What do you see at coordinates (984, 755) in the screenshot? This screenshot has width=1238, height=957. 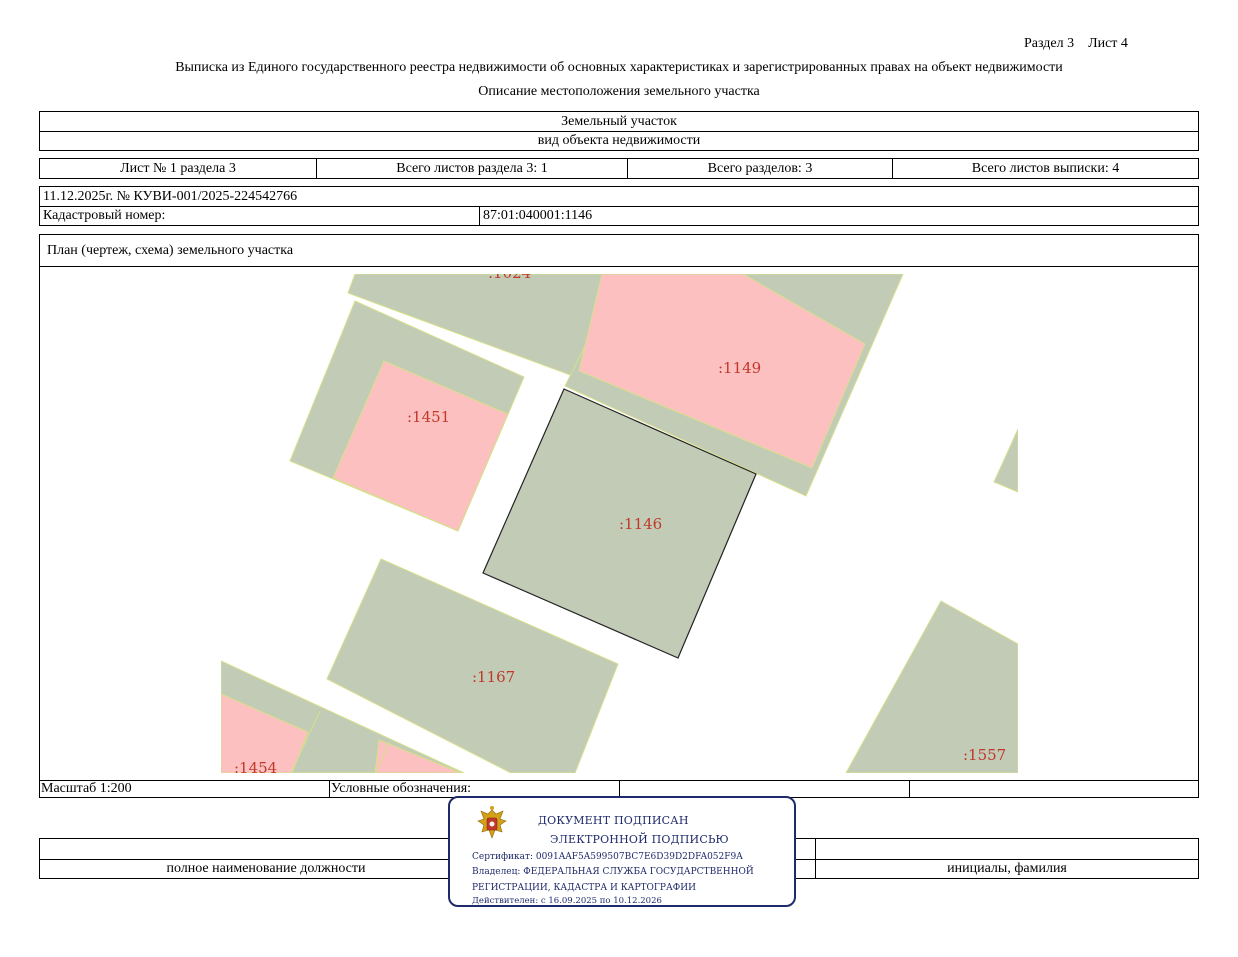 I see `parcel-label-1557: :1557` at bounding box center [984, 755].